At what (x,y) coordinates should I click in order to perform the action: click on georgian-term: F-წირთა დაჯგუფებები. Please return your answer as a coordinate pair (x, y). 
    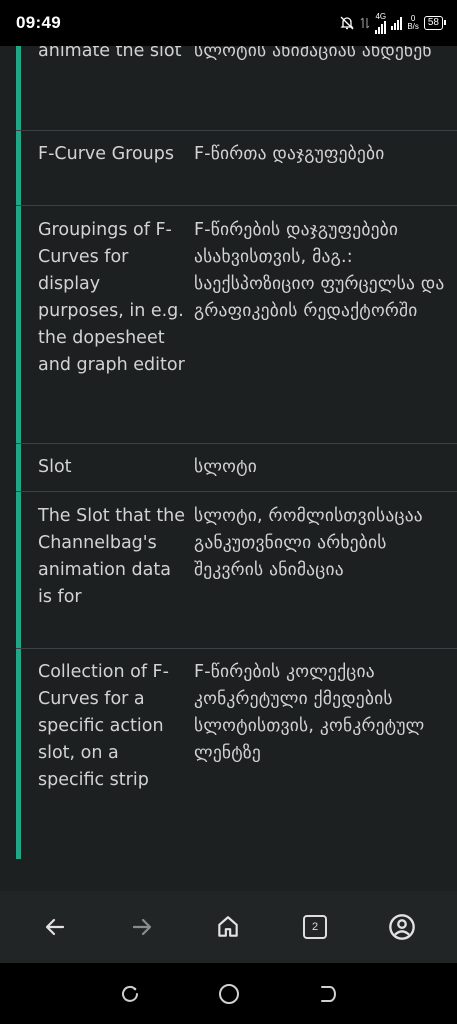
    Looking at the image, I should click on (289, 154).